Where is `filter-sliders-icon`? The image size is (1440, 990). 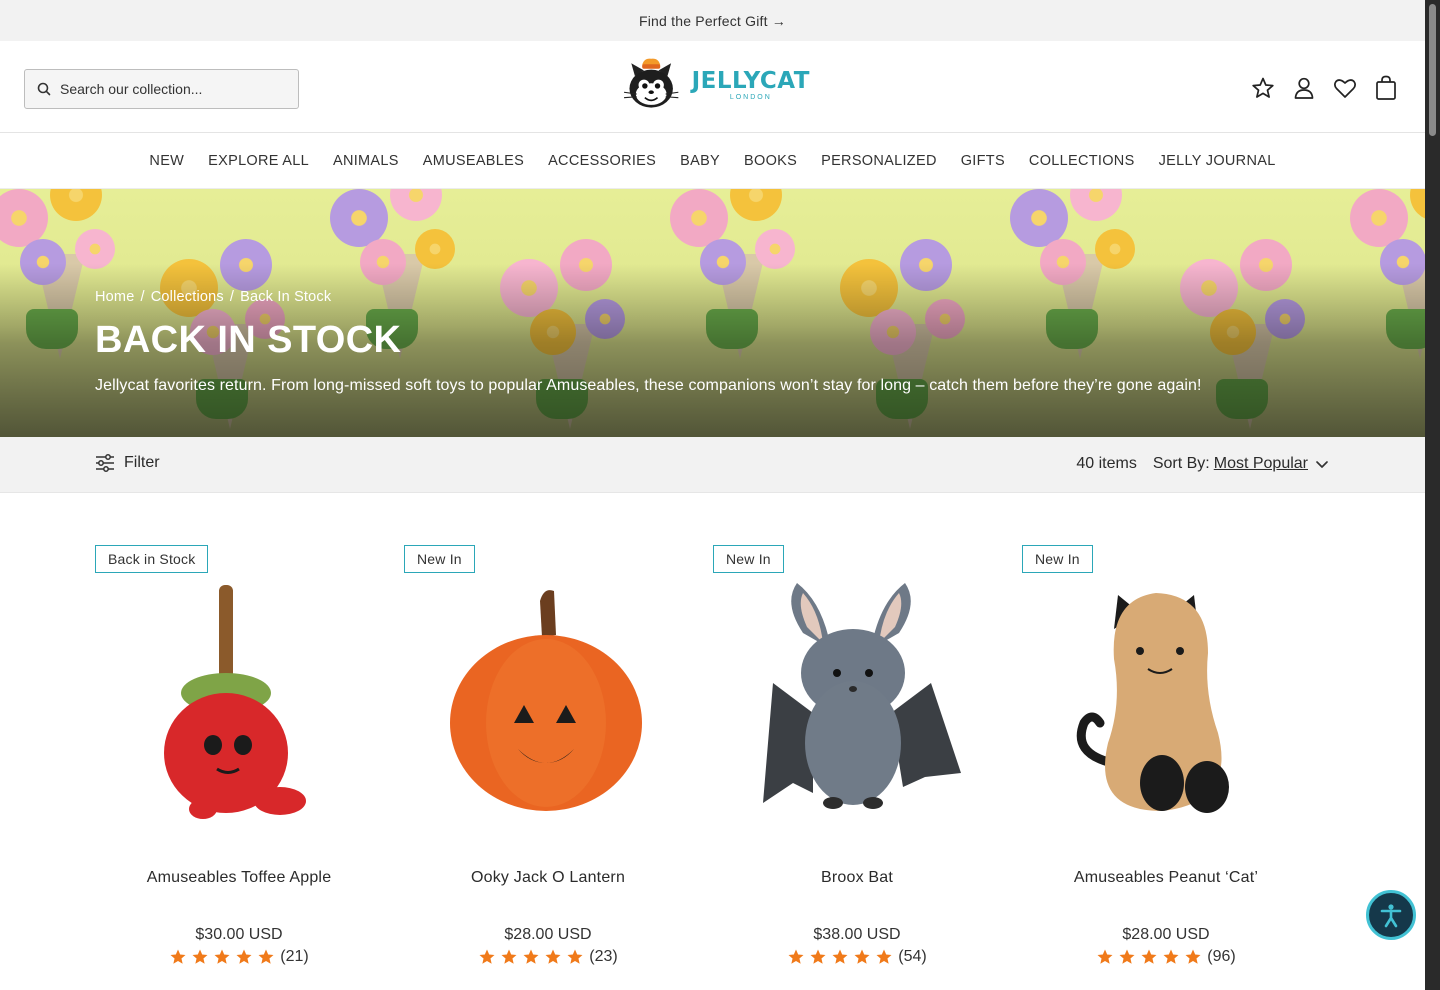 filter-sliders-icon is located at coordinates (105, 463).